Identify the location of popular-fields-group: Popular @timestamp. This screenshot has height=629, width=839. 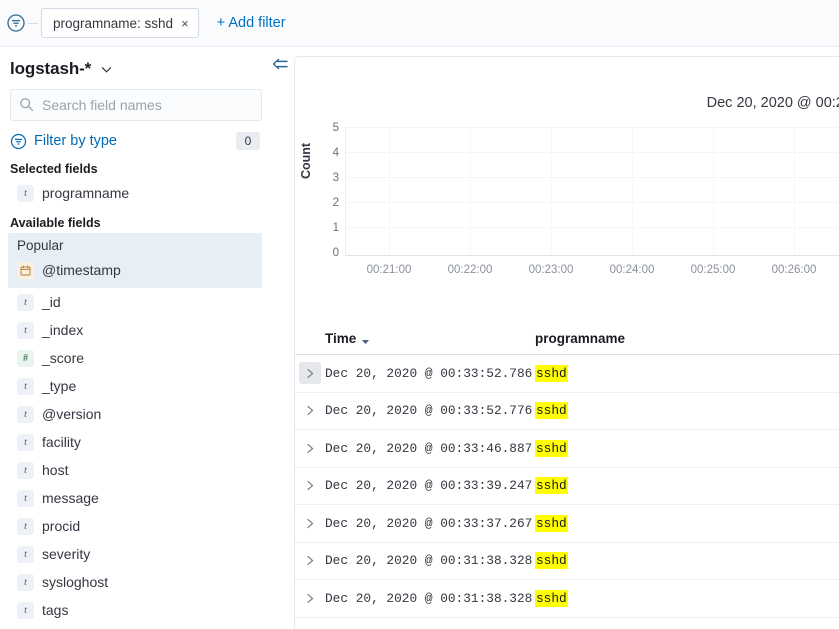
(135, 260).